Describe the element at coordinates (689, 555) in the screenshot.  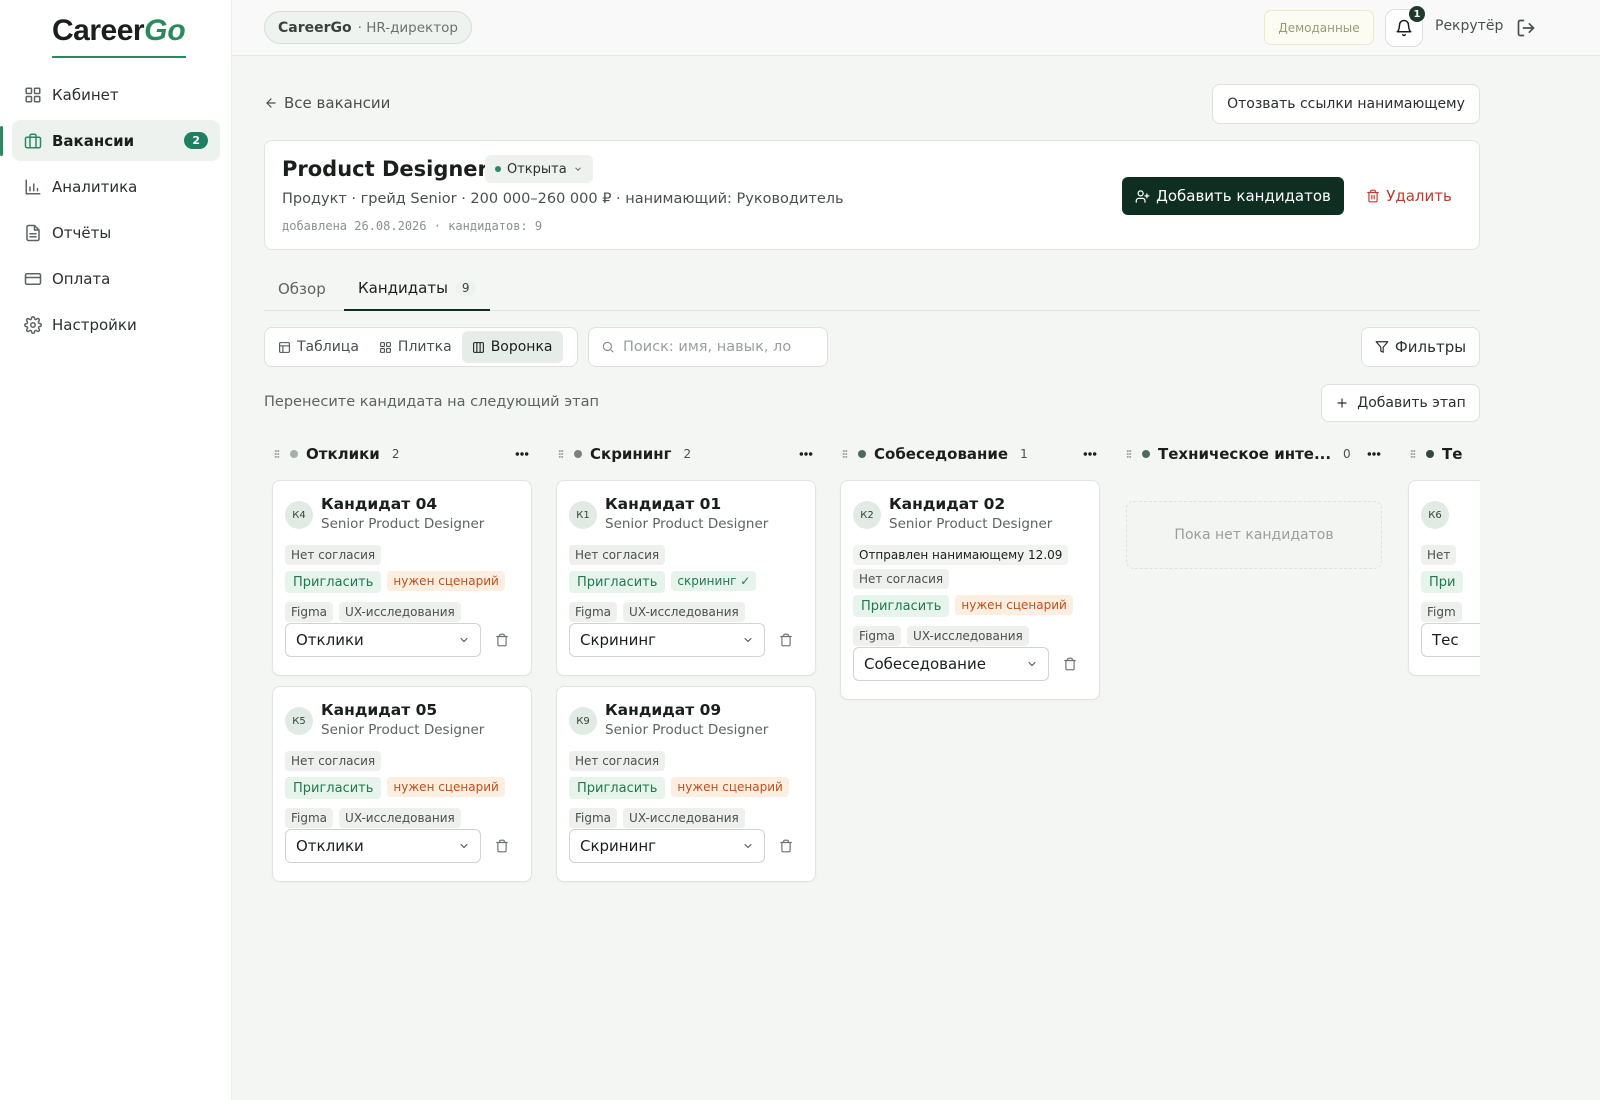
I see `tags-row: Нет согласия` at that location.